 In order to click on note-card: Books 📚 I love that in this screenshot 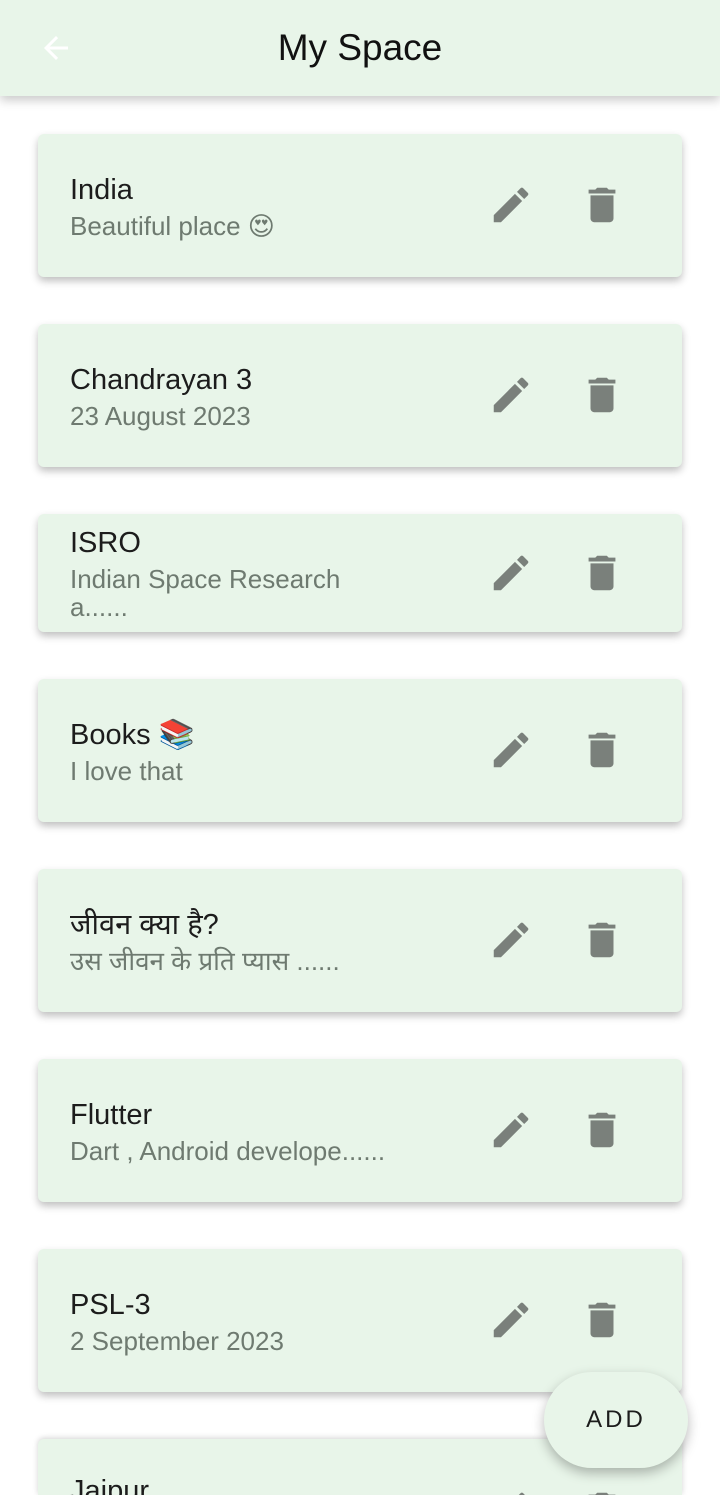, I will do `click(360, 750)`.